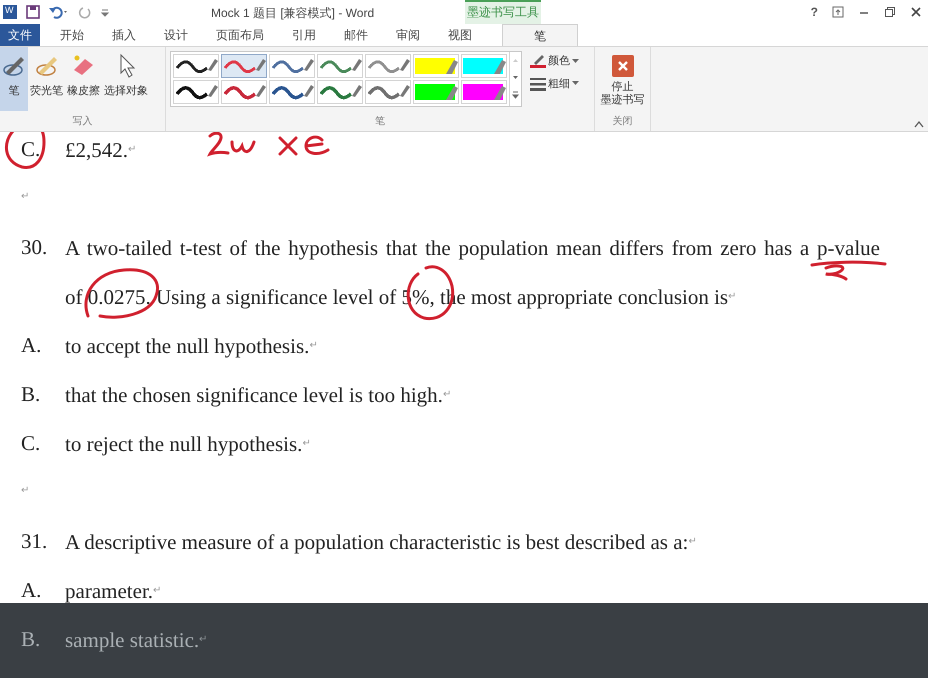 This screenshot has width=928, height=678. I want to click on word-icon, so click(10, 12).